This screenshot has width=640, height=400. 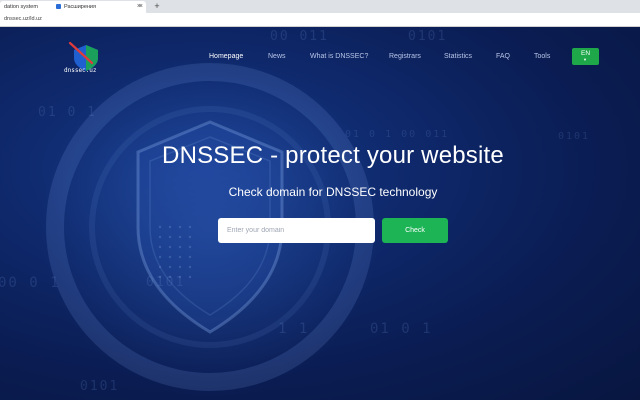 I want to click on nav-statistics: Statistics, so click(x=458, y=56).